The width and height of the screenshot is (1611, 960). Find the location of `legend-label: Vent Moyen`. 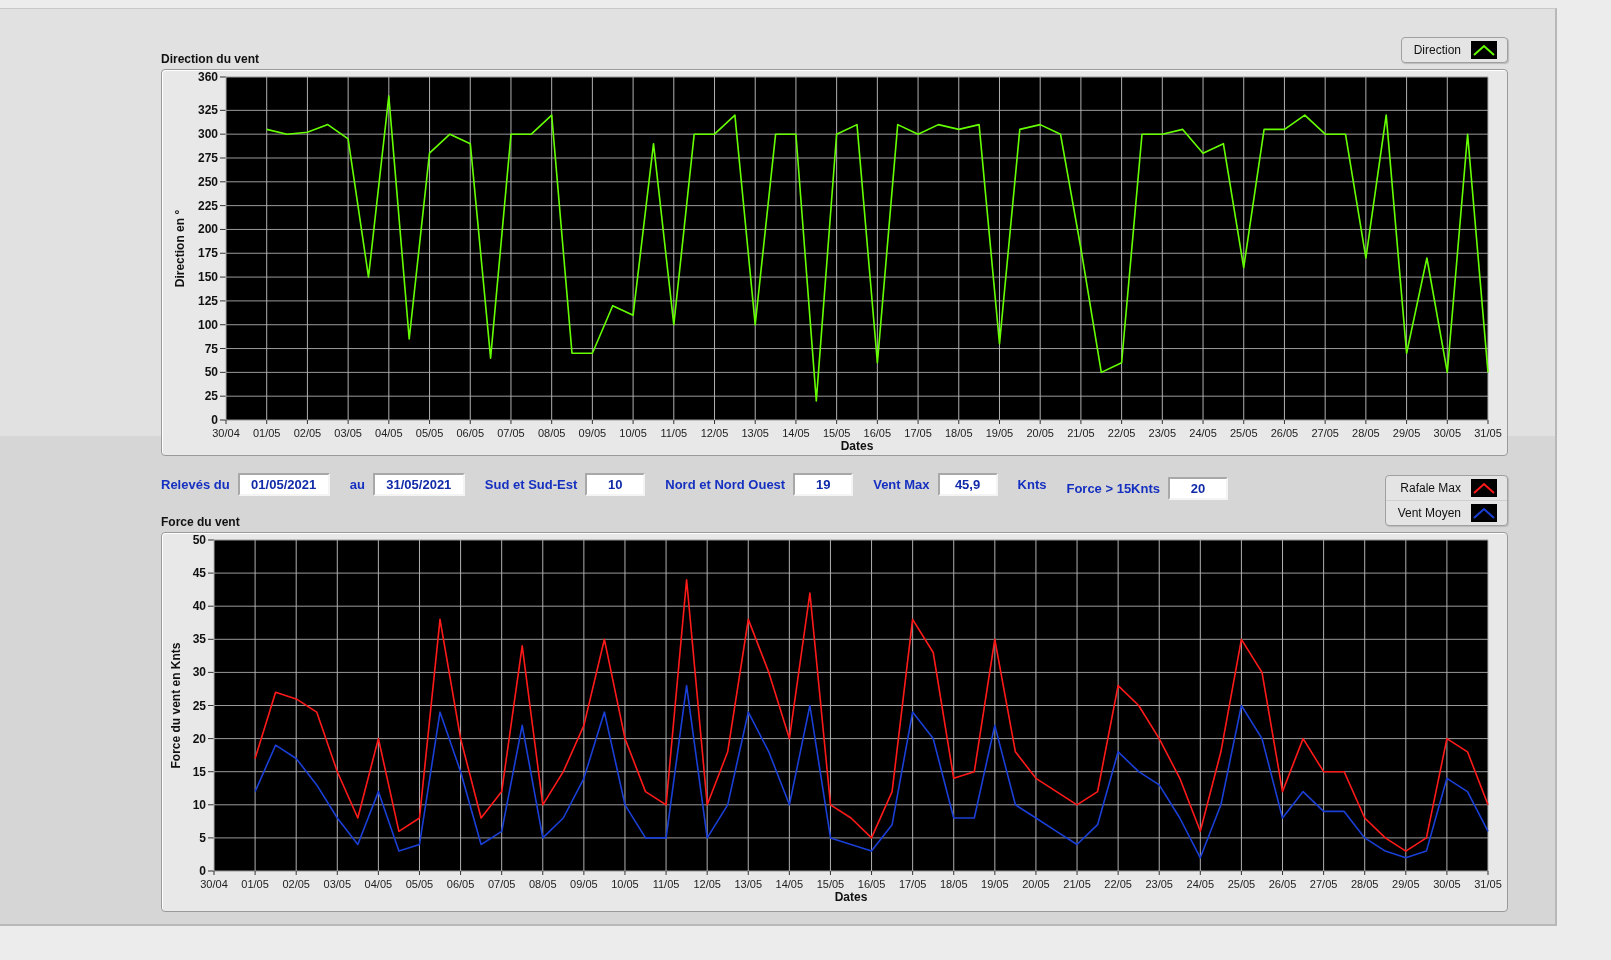

legend-label: Vent Moyen is located at coordinates (1429, 513).